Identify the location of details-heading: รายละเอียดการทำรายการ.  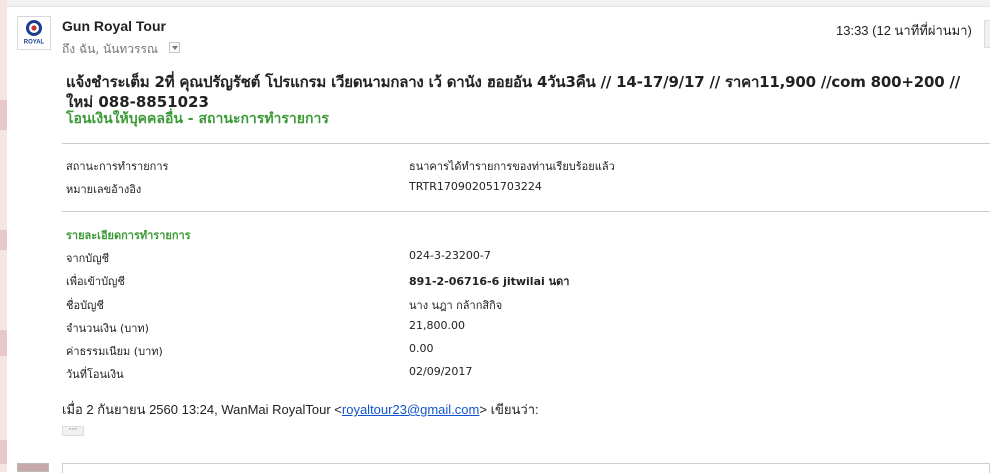
(128, 235).